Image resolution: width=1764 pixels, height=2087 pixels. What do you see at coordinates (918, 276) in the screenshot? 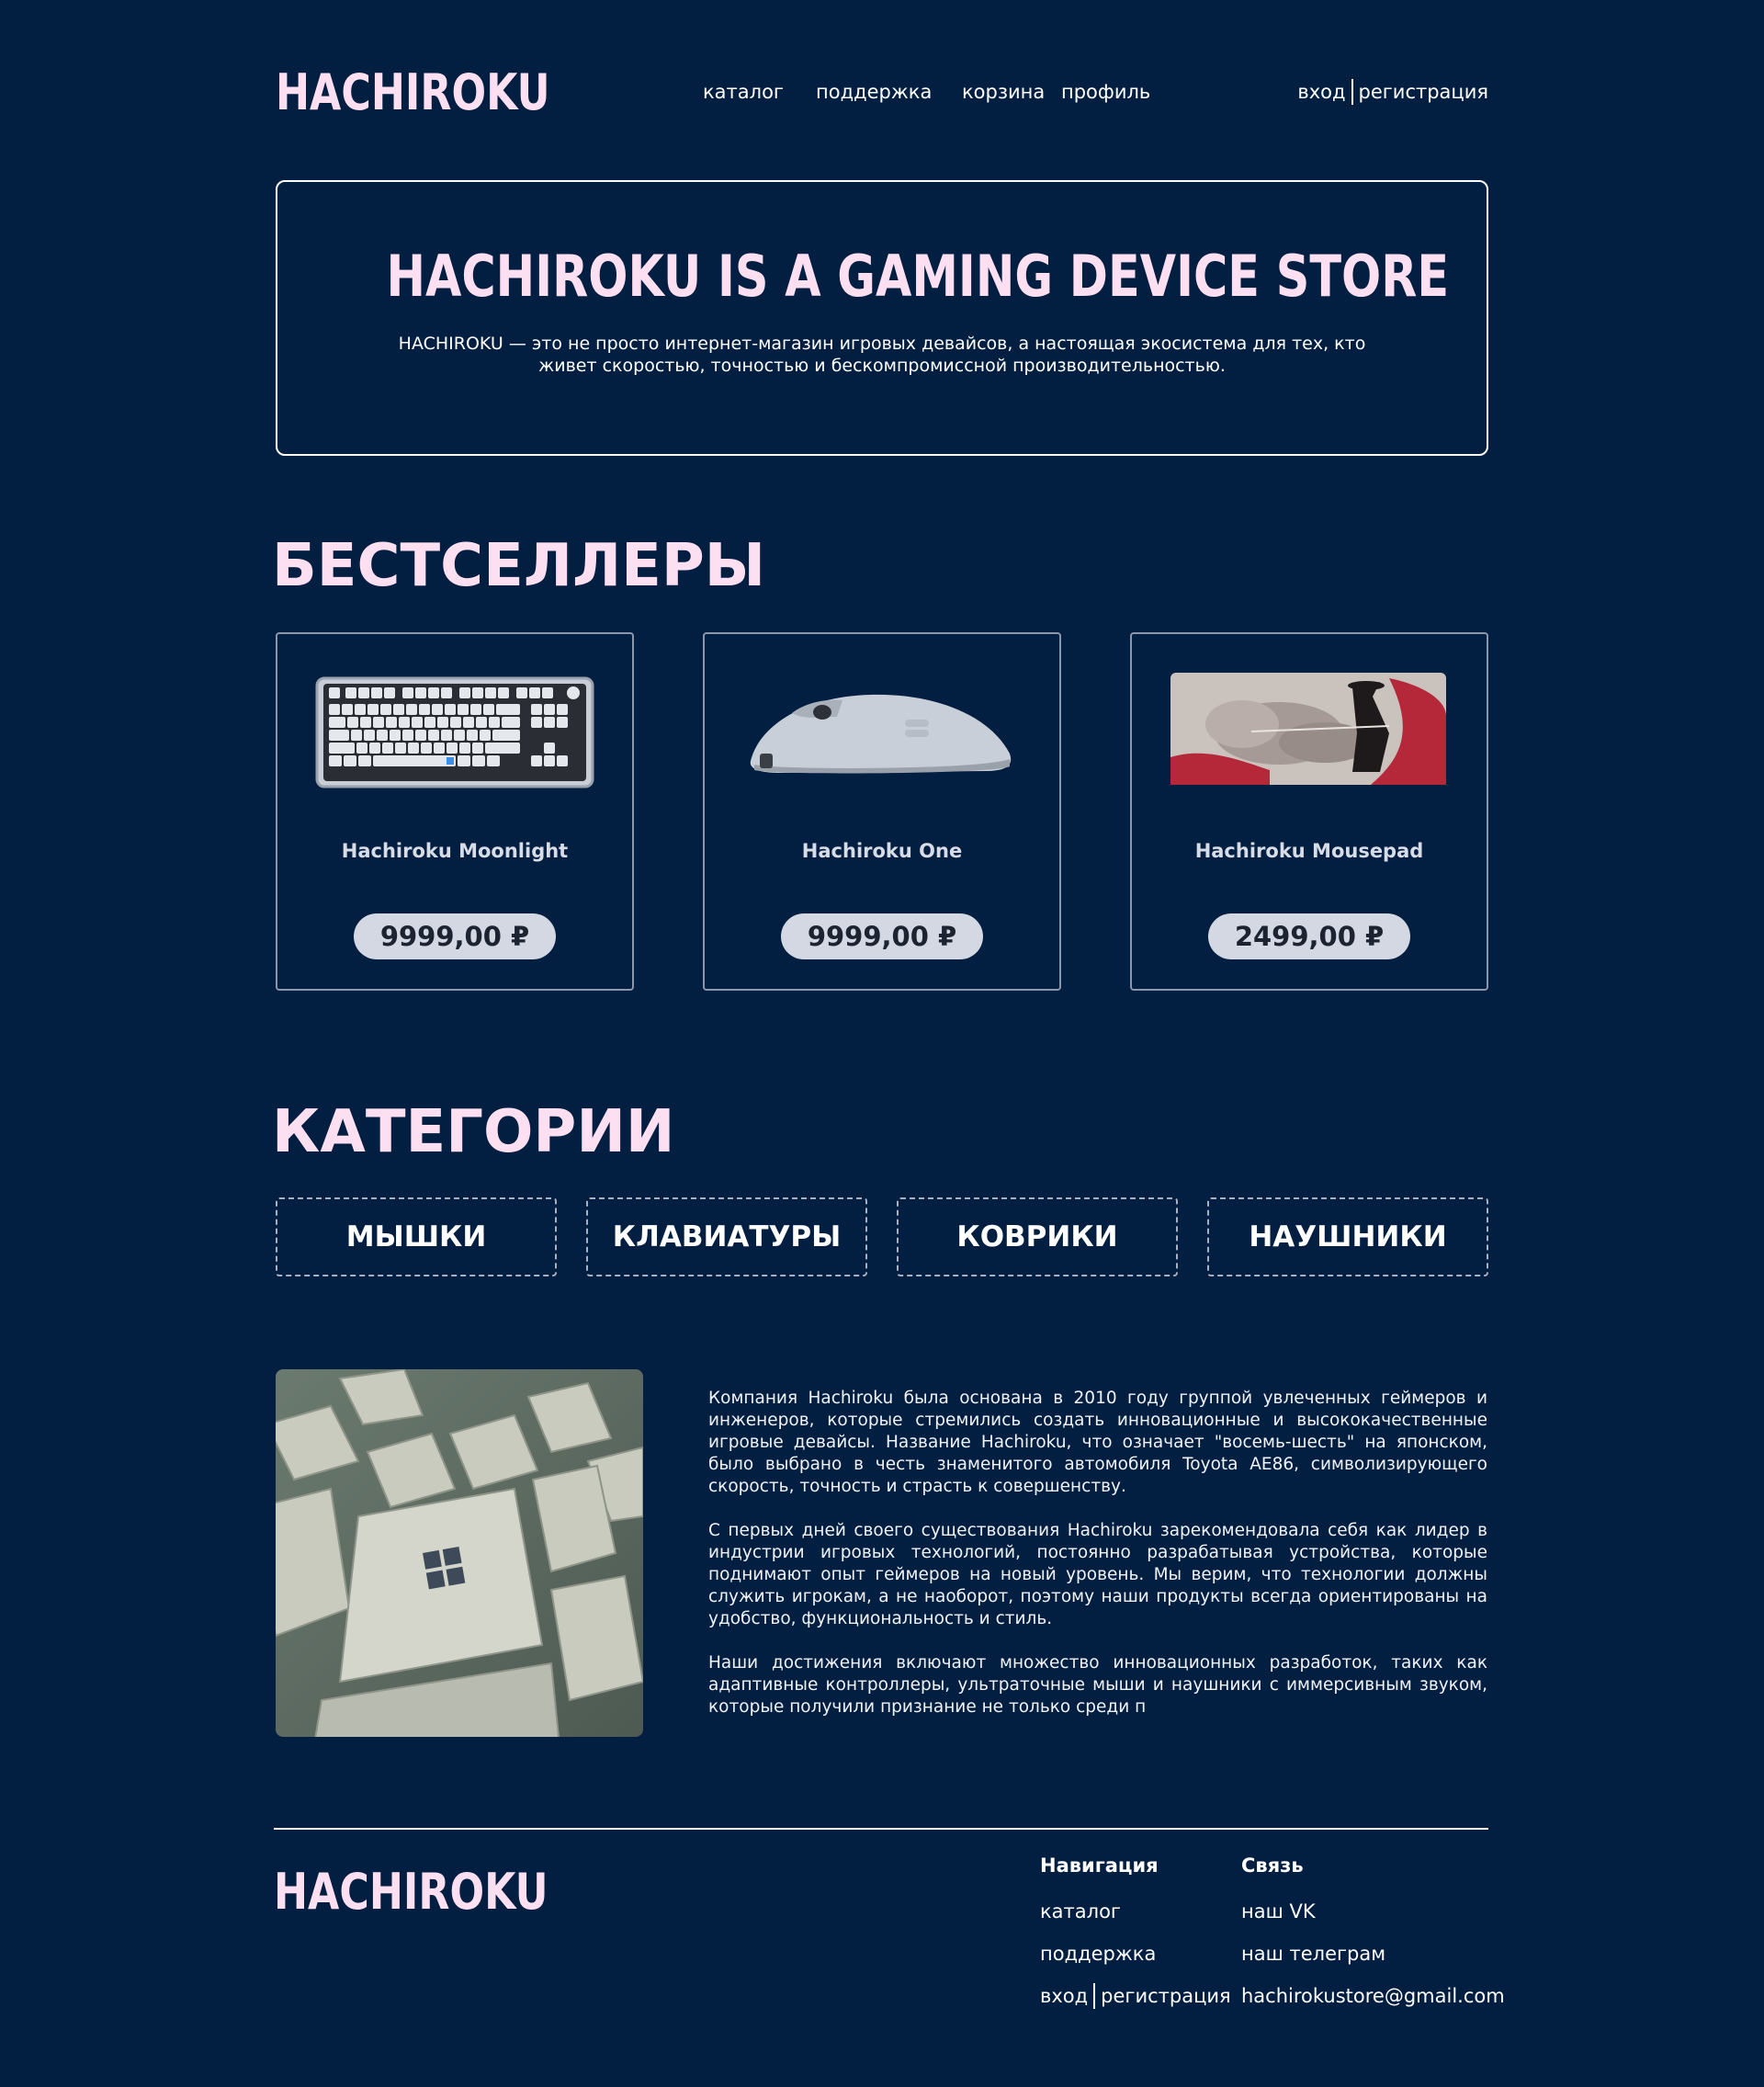
I see `hero-title: HACHIROKU IS A GAMING DEVICE STORE` at bounding box center [918, 276].